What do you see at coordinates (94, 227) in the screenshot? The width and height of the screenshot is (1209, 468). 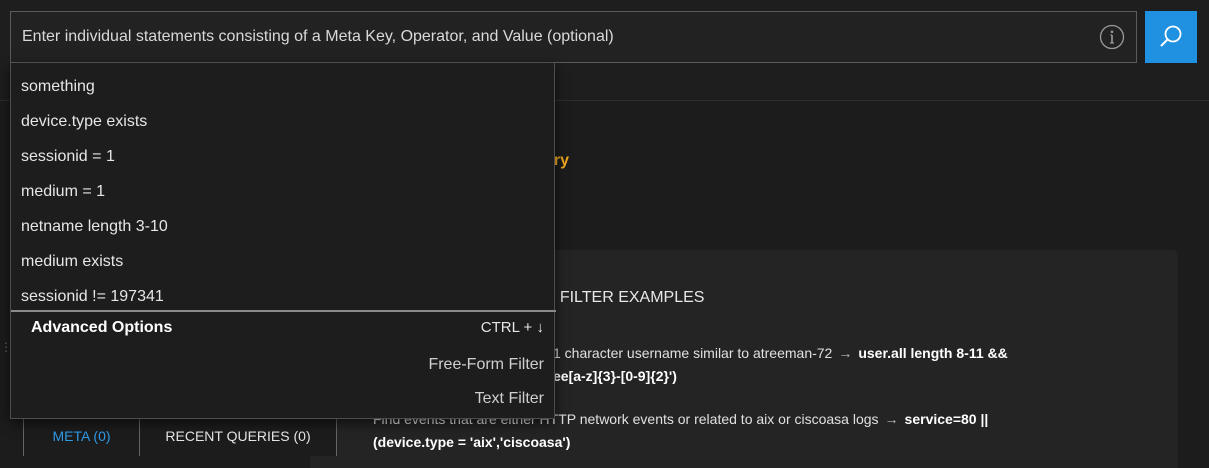 I see `suggestion-item: netname length 3-10` at bounding box center [94, 227].